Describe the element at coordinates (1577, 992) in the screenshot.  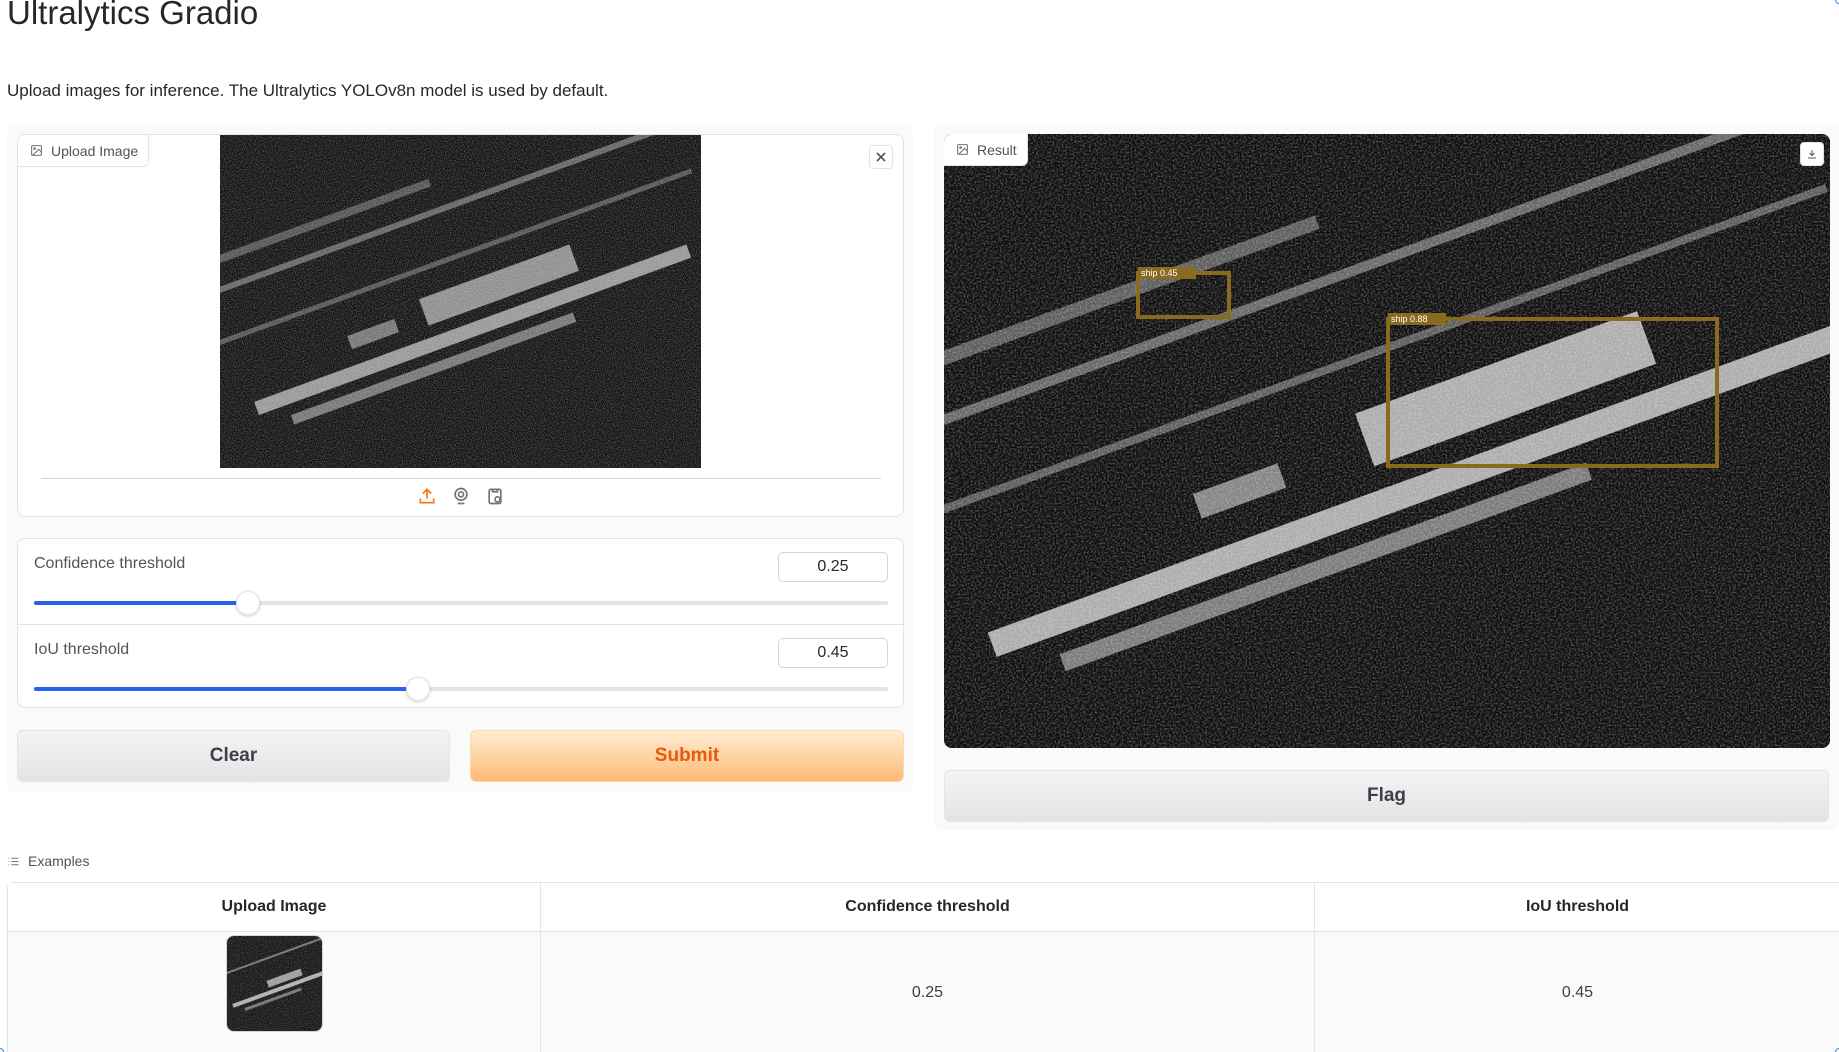
I see `example-iou-cell: 0.45` at that location.